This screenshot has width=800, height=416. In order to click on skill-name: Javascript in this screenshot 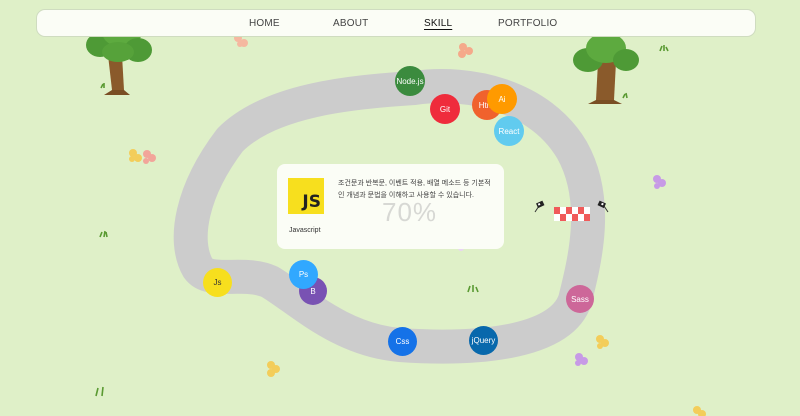, I will do `click(305, 230)`.